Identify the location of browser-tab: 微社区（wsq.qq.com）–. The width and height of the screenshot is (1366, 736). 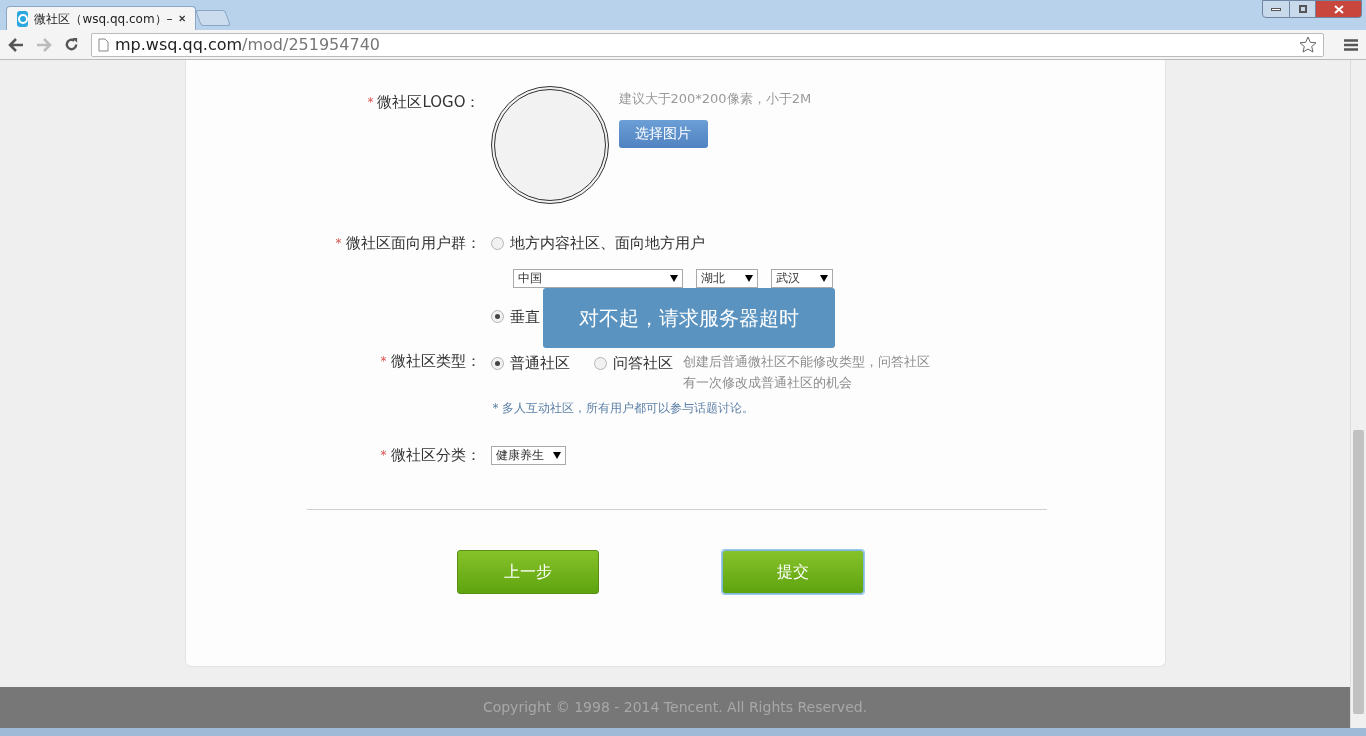
(101, 18).